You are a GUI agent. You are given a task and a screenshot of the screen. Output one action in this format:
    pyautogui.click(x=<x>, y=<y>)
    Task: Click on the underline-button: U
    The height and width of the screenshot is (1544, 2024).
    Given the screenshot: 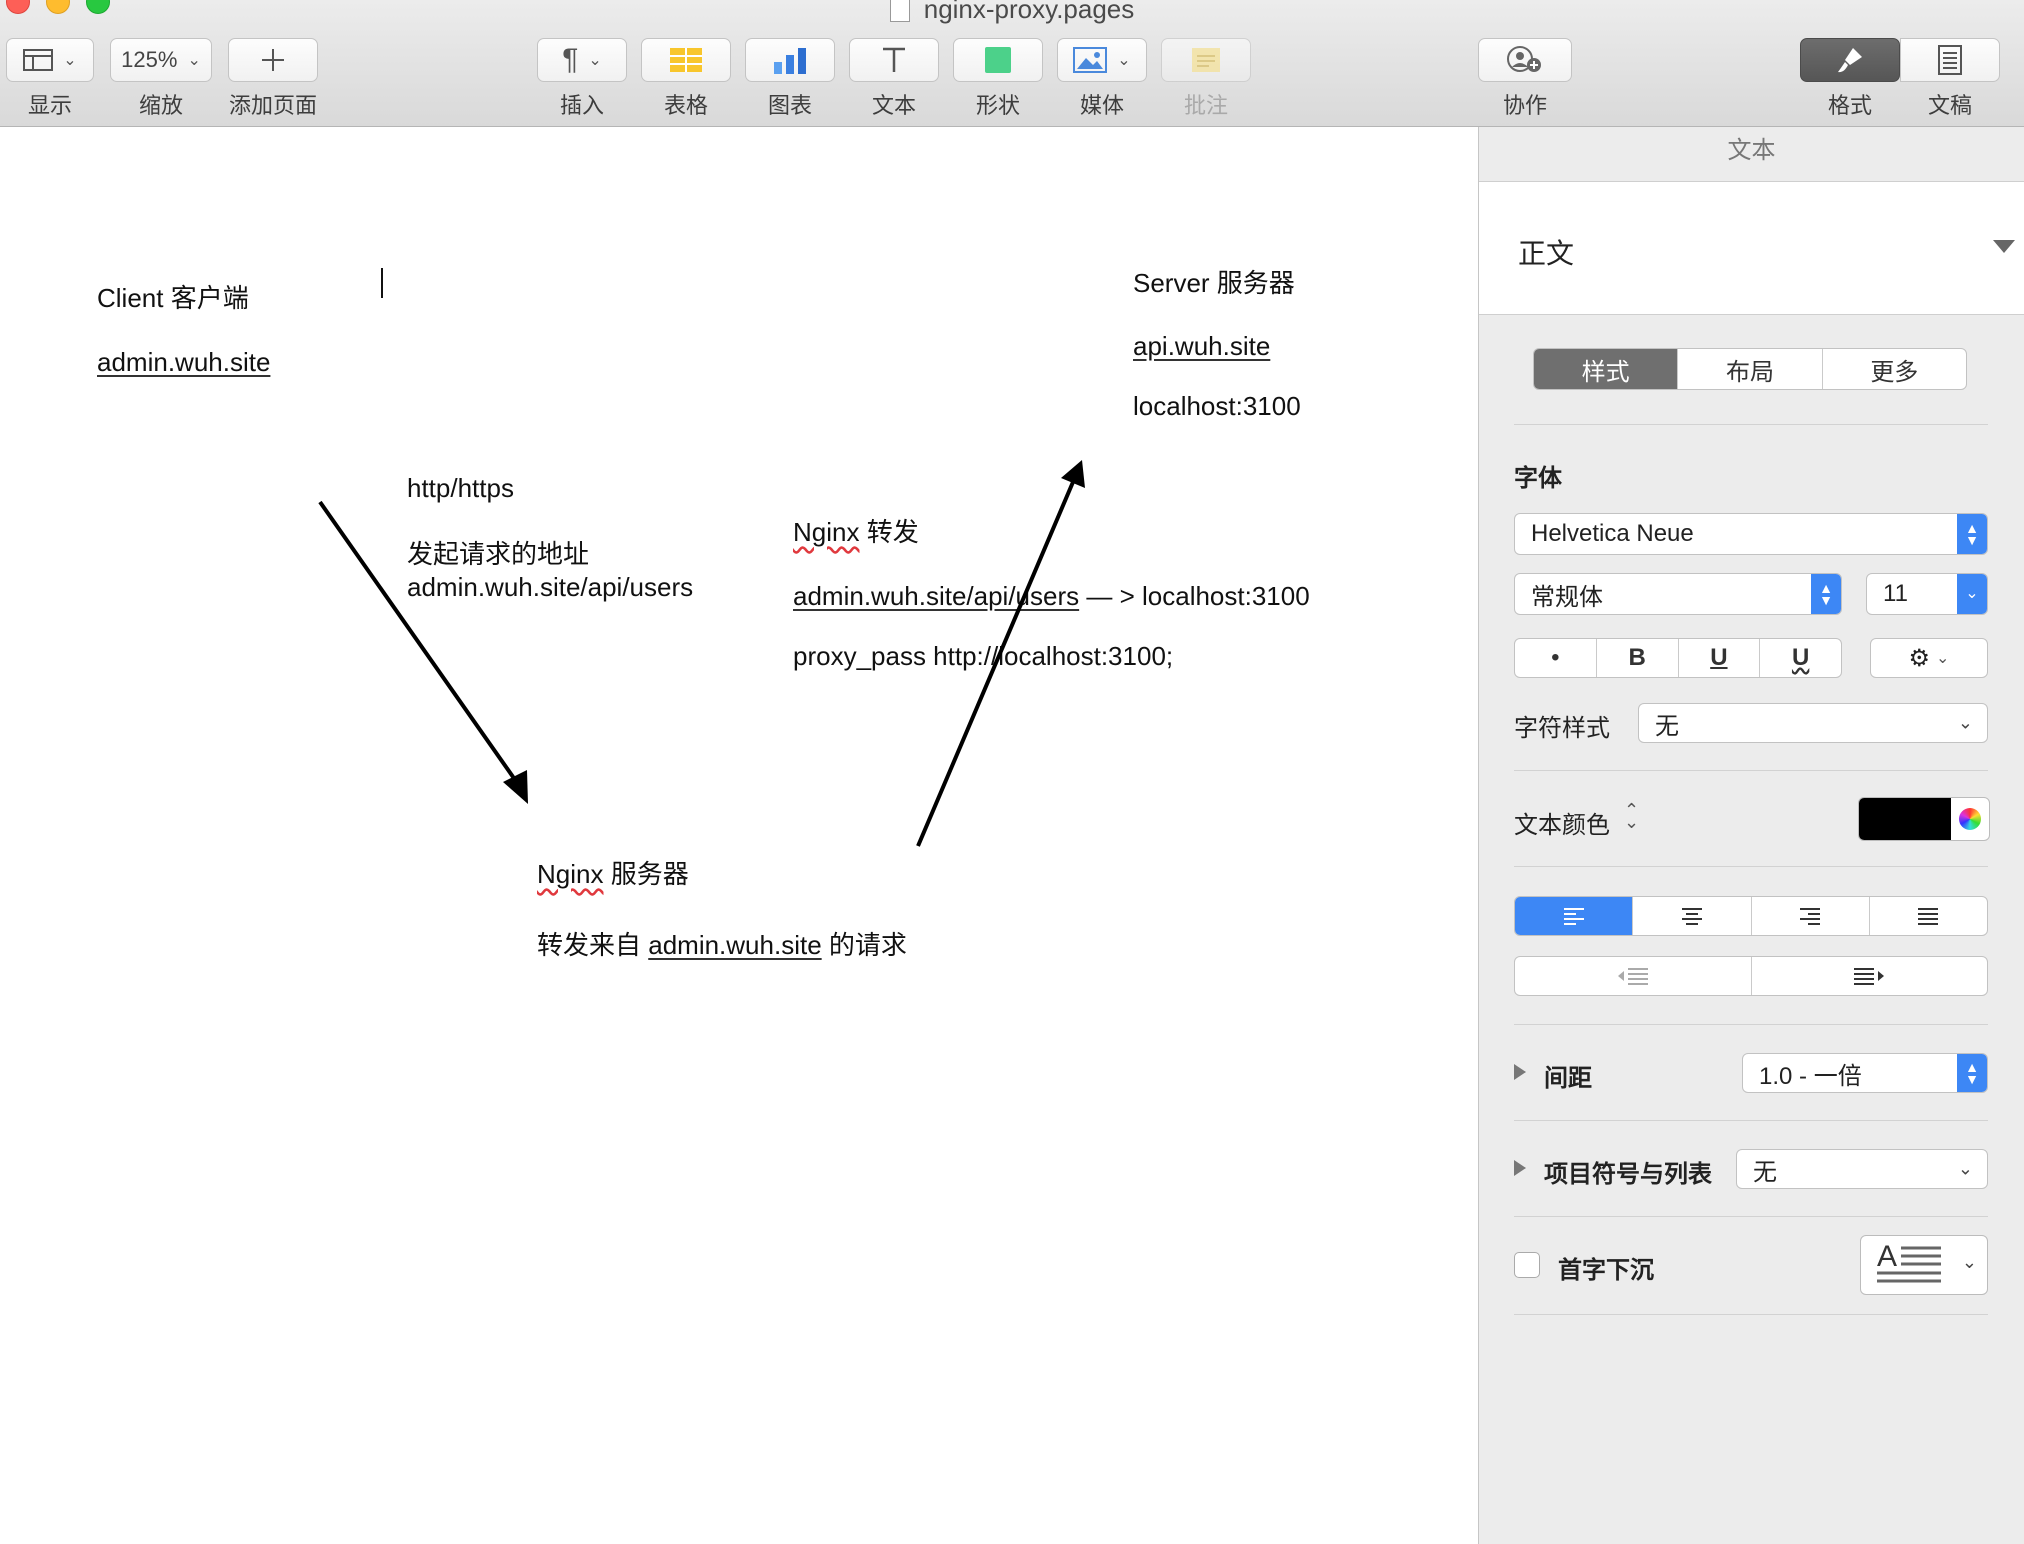 What is the action you would take?
    pyautogui.click(x=1720, y=658)
    